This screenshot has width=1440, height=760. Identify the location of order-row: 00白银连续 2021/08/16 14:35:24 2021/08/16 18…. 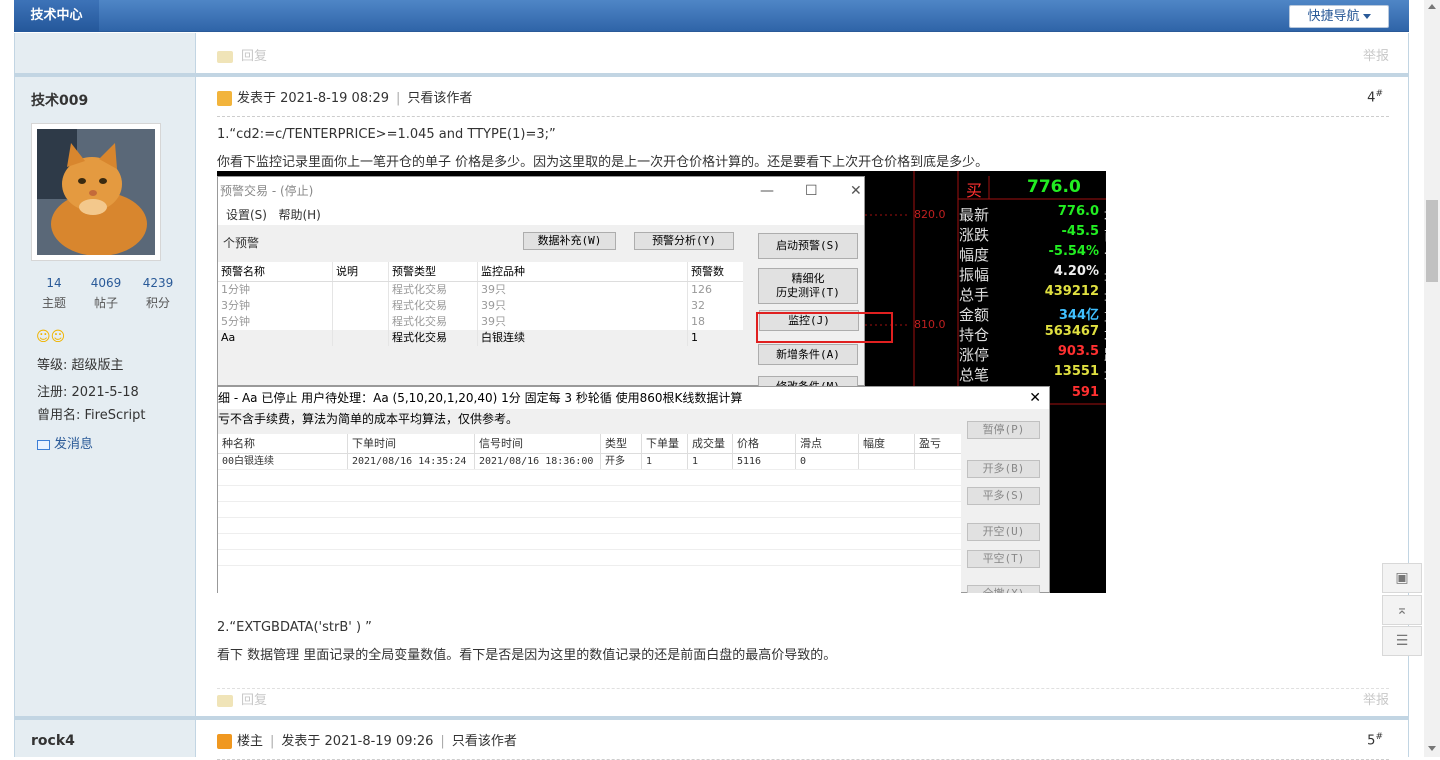
(589, 462).